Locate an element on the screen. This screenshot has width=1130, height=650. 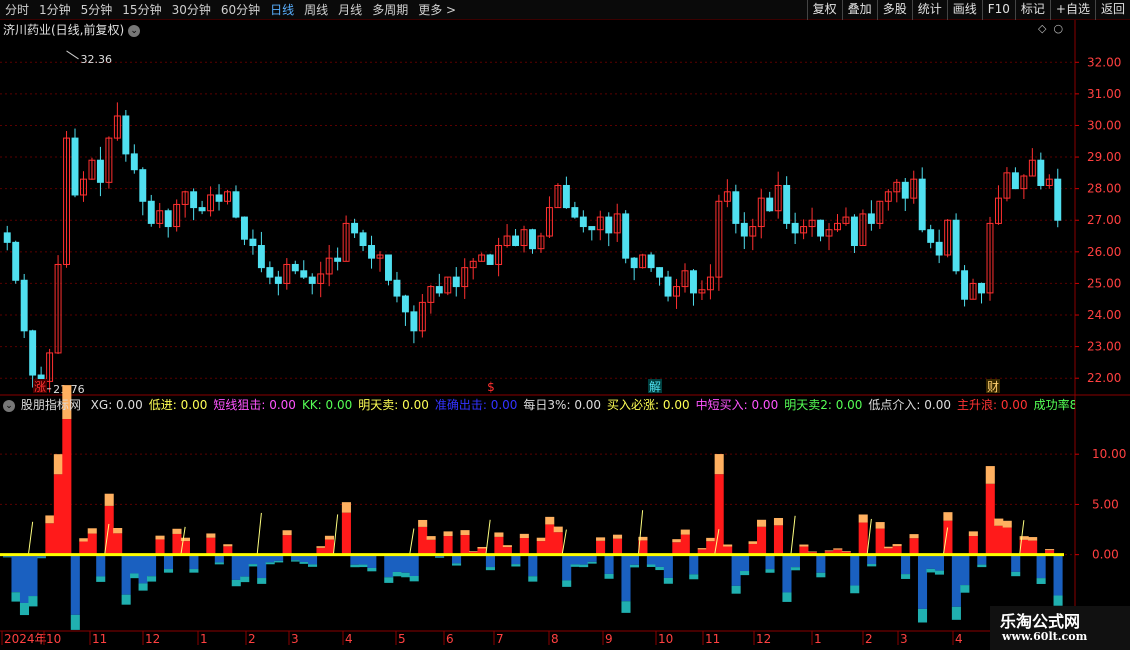
x-tick-label: 8 is located at coordinates (555, 639).